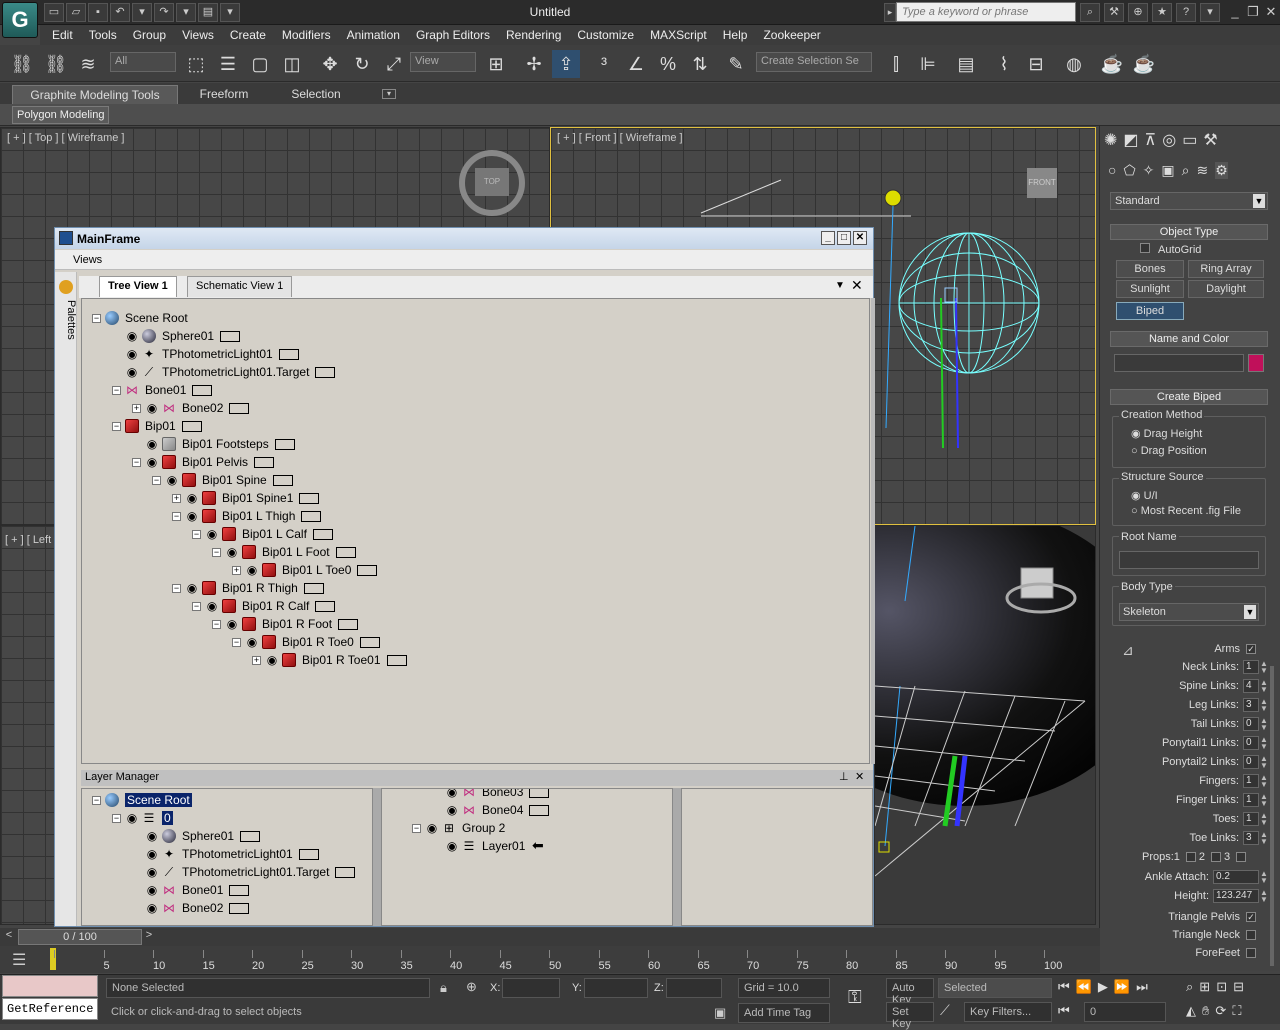  What do you see at coordinates (1064, 1011) in the screenshot?
I see `key-mode-icon: ⏮` at bounding box center [1064, 1011].